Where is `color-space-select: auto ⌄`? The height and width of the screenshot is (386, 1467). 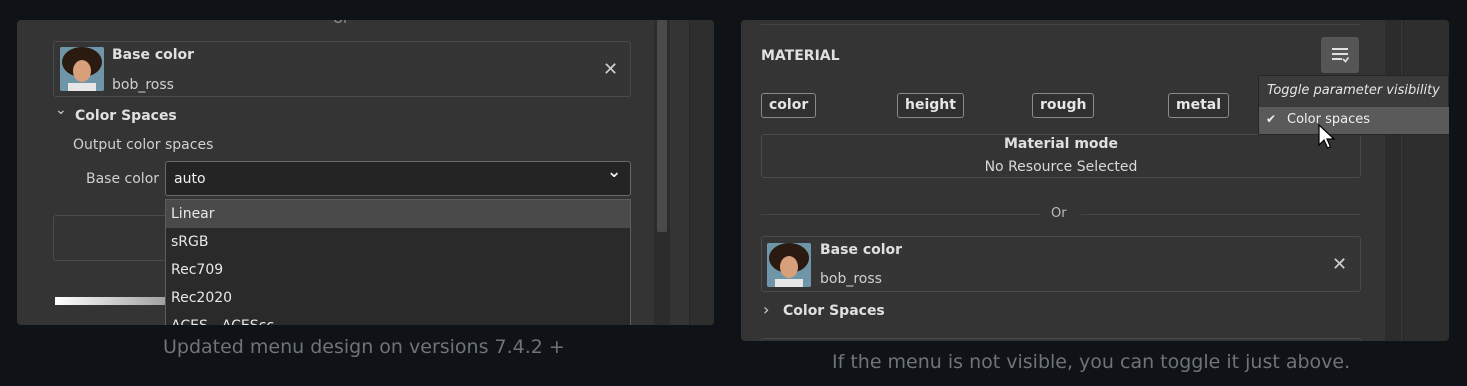
color-space-select: auto ⌄ is located at coordinates (398, 178).